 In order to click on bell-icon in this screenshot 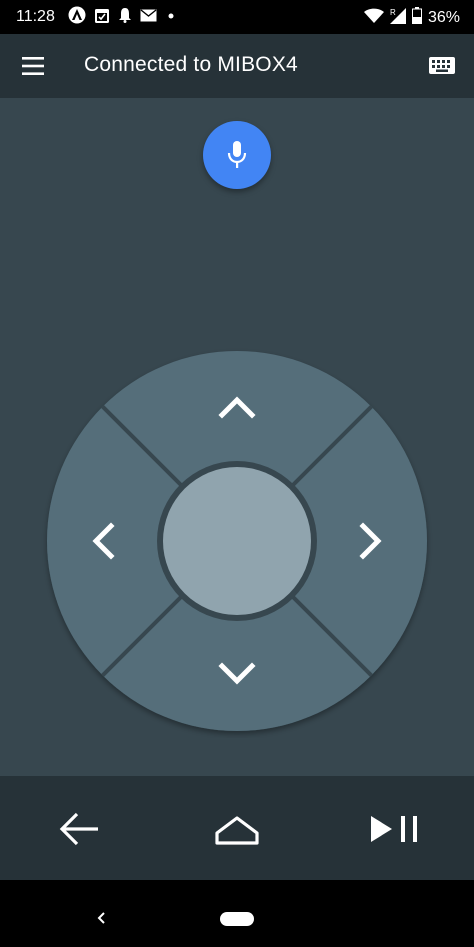, I will do `click(125, 17)`.